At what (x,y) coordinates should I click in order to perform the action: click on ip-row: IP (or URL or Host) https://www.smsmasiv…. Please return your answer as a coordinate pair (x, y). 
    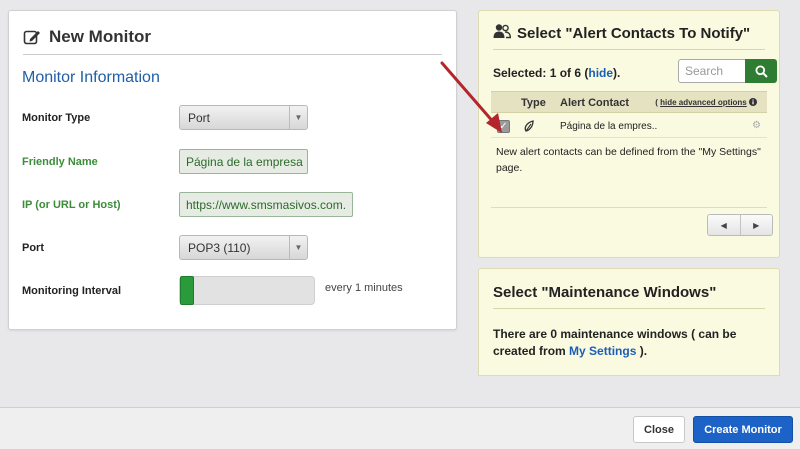
    Looking at the image, I should click on (187, 204).